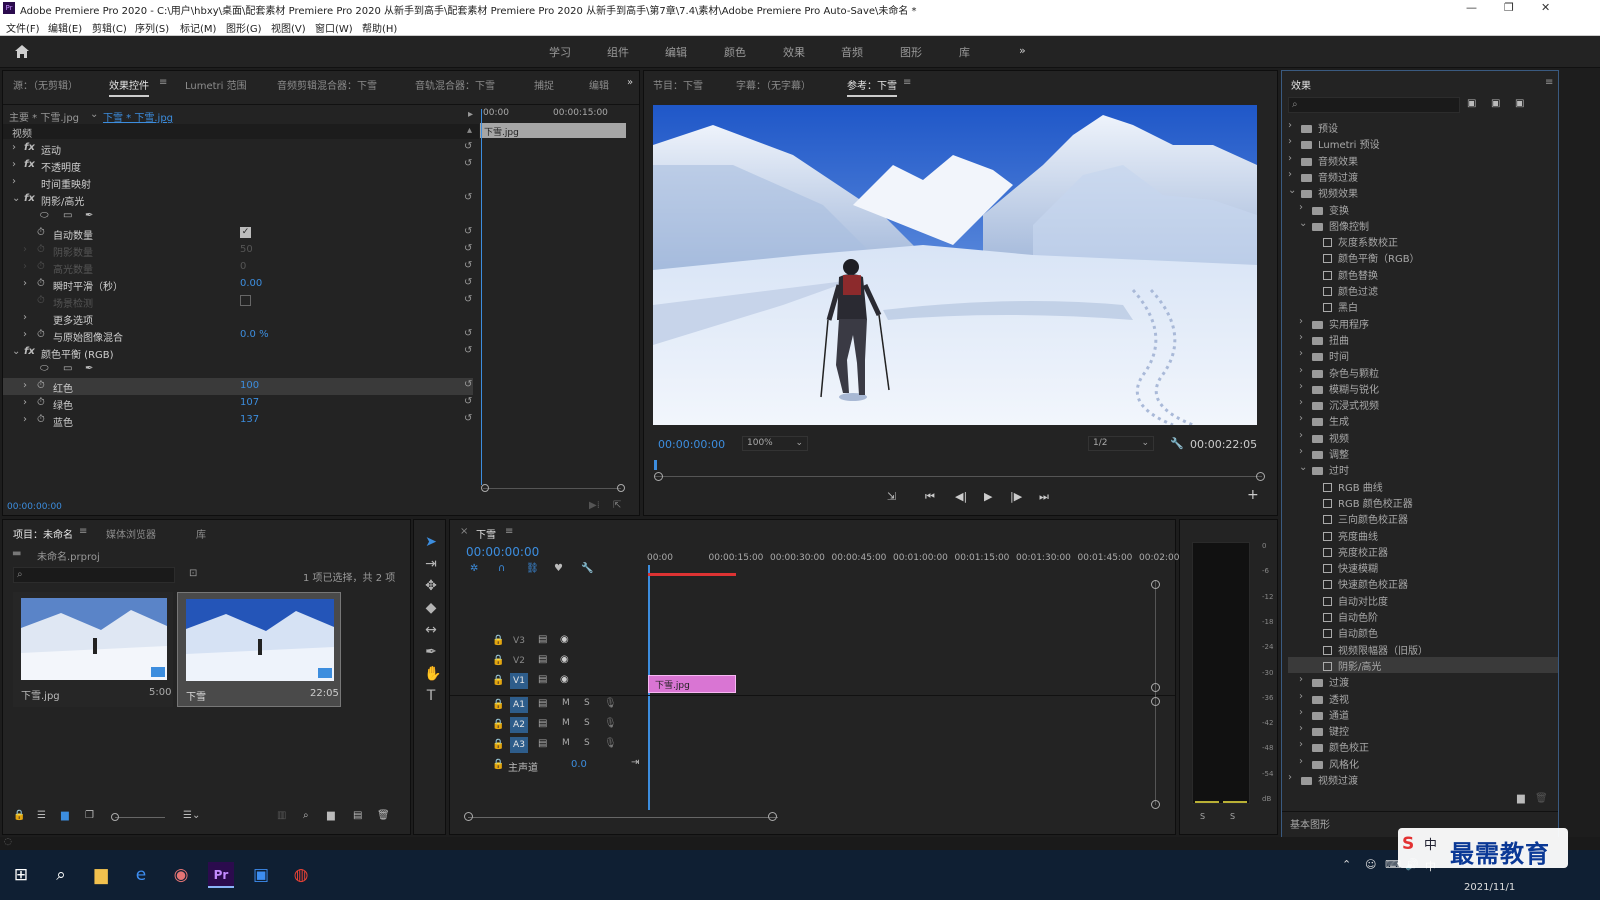 The image size is (1600, 900). What do you see at coordinates (129, 87) in the screenshot?
I see `tab-effect-controls: 效果控件` at bounding box center [129, 87].